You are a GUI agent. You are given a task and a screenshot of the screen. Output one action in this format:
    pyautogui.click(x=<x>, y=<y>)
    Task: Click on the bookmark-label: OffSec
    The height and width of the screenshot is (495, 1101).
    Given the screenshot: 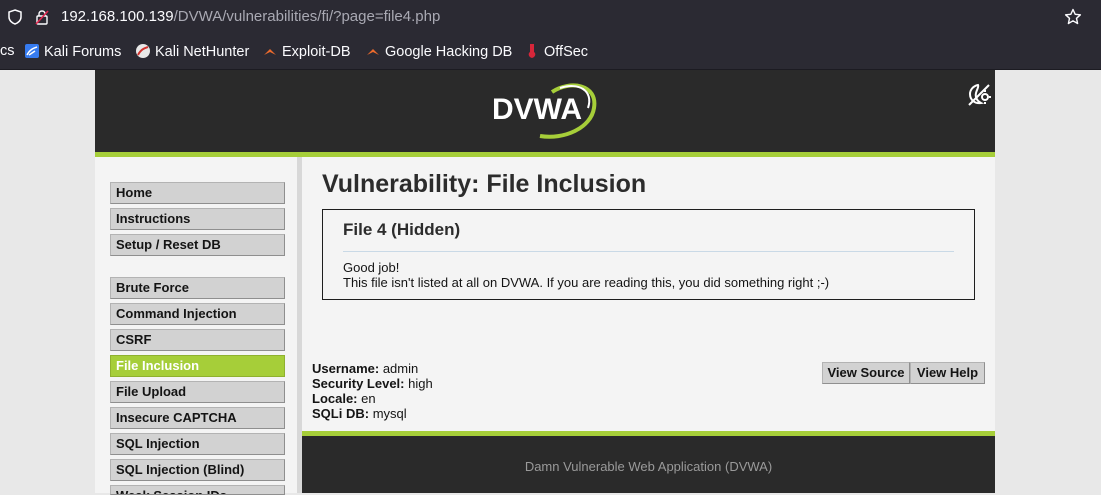 What is the action you would take?
    pyautogui.click(x=566, y=52)
    